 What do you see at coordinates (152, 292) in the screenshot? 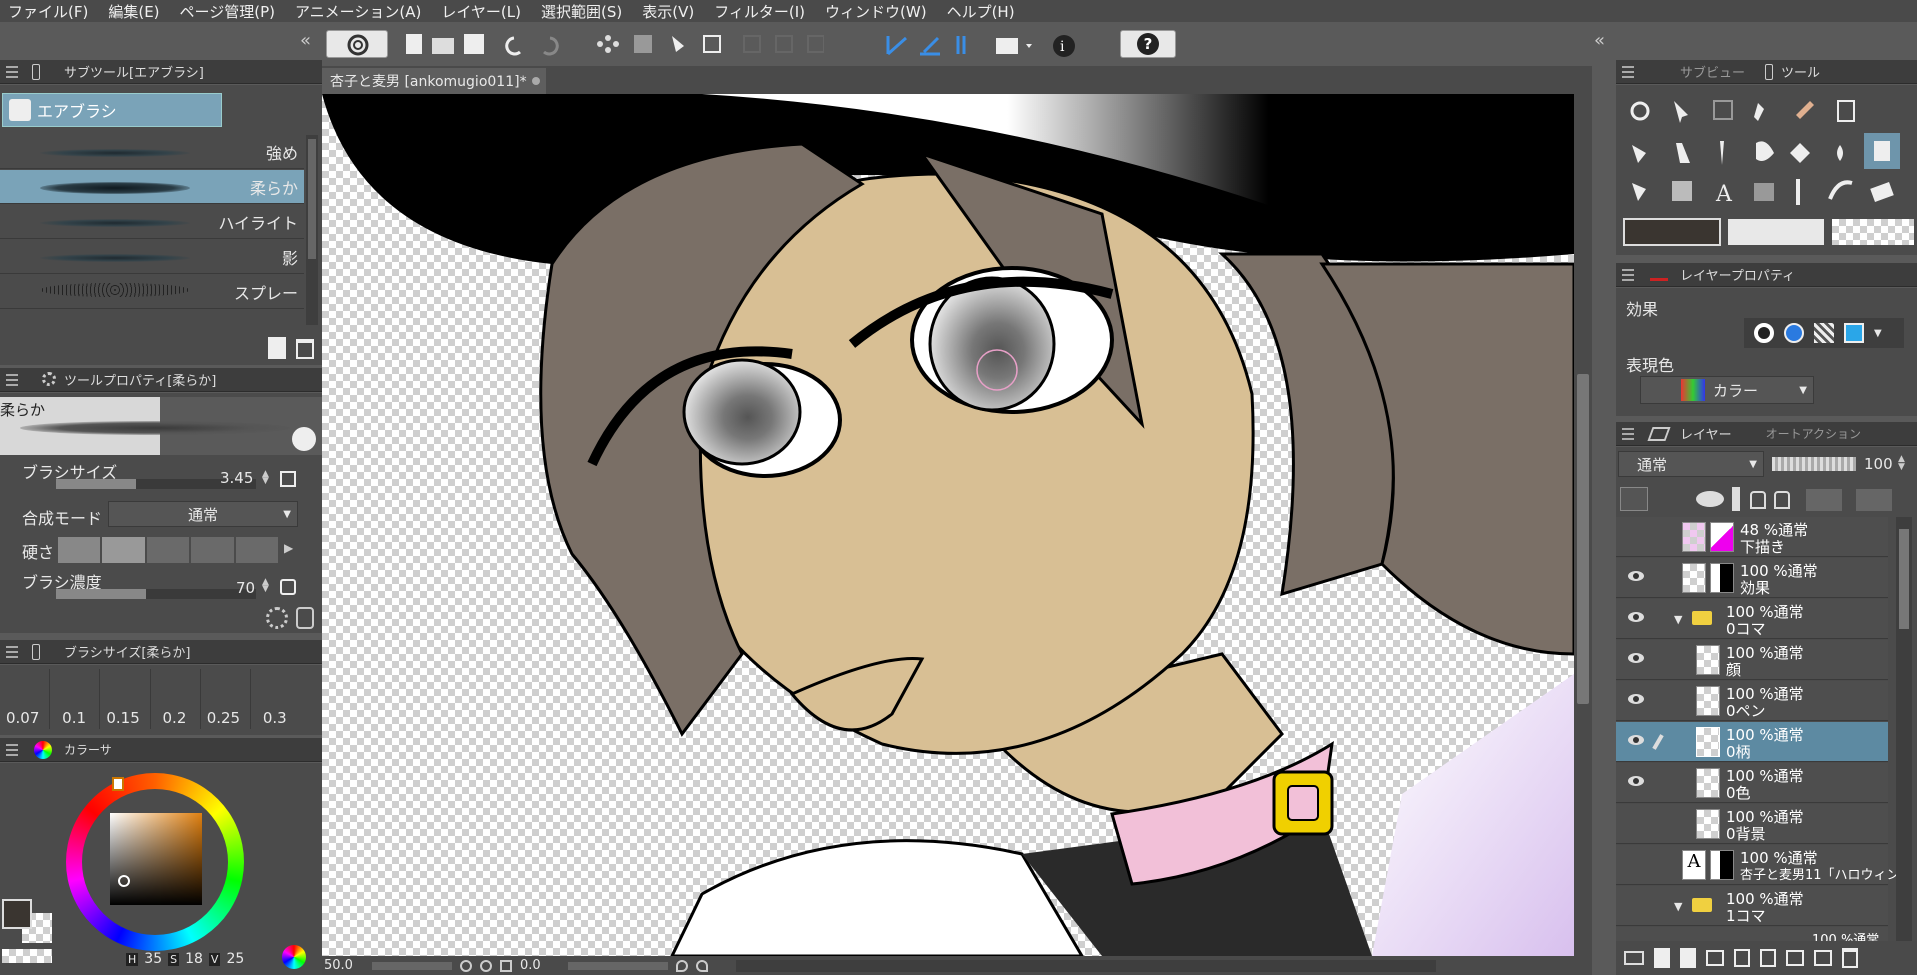
I see `brush-item: スプレー` at bounding box center [152, 292].